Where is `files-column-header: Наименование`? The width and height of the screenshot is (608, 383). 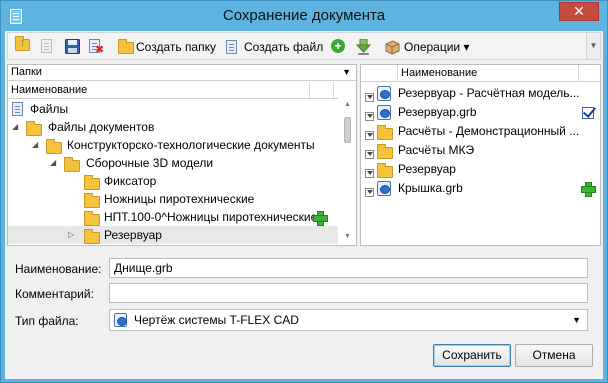
files-column-header: Наименование is located at coordinates (480, 73).